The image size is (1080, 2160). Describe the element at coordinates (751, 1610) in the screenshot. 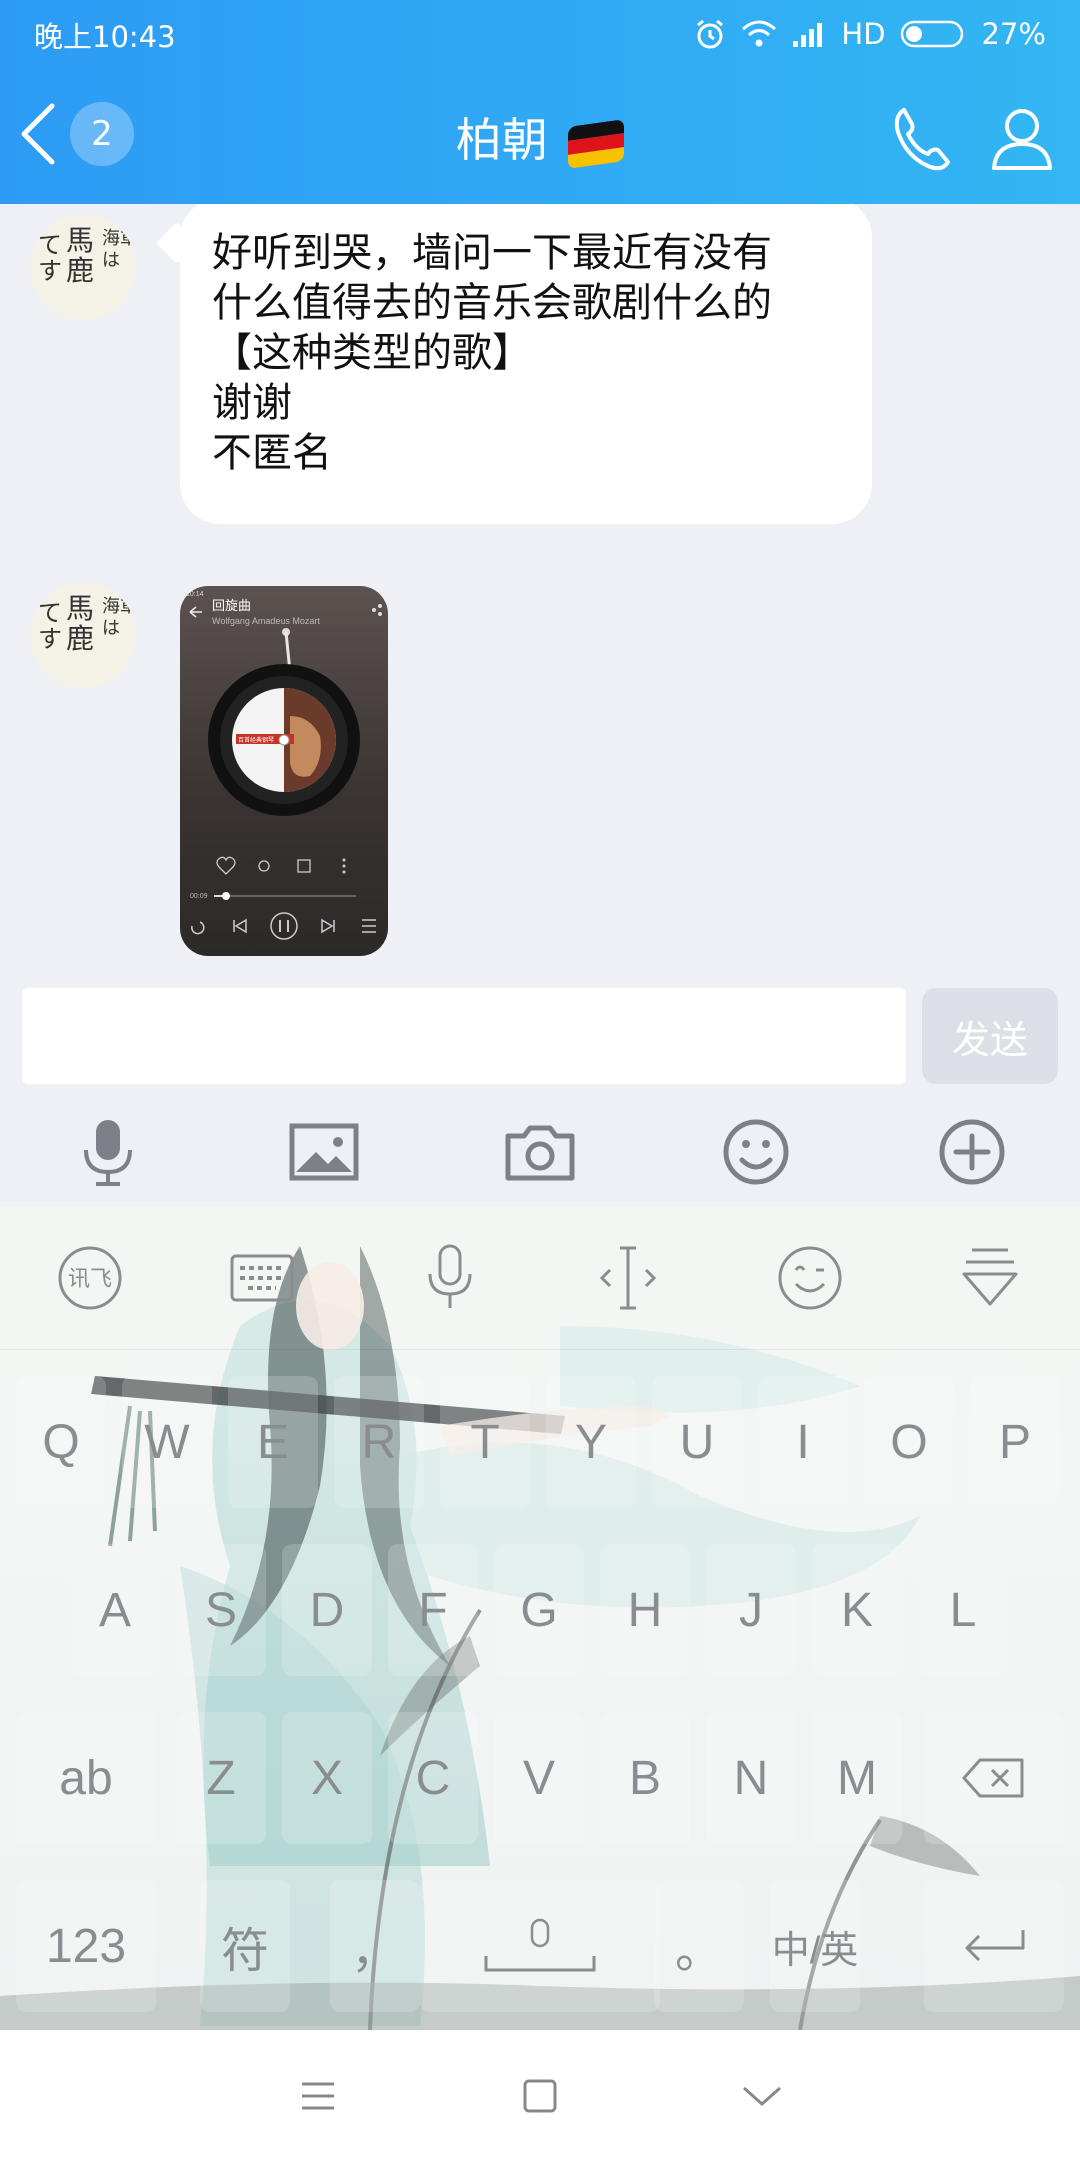

I see `key-j: J` at that location.